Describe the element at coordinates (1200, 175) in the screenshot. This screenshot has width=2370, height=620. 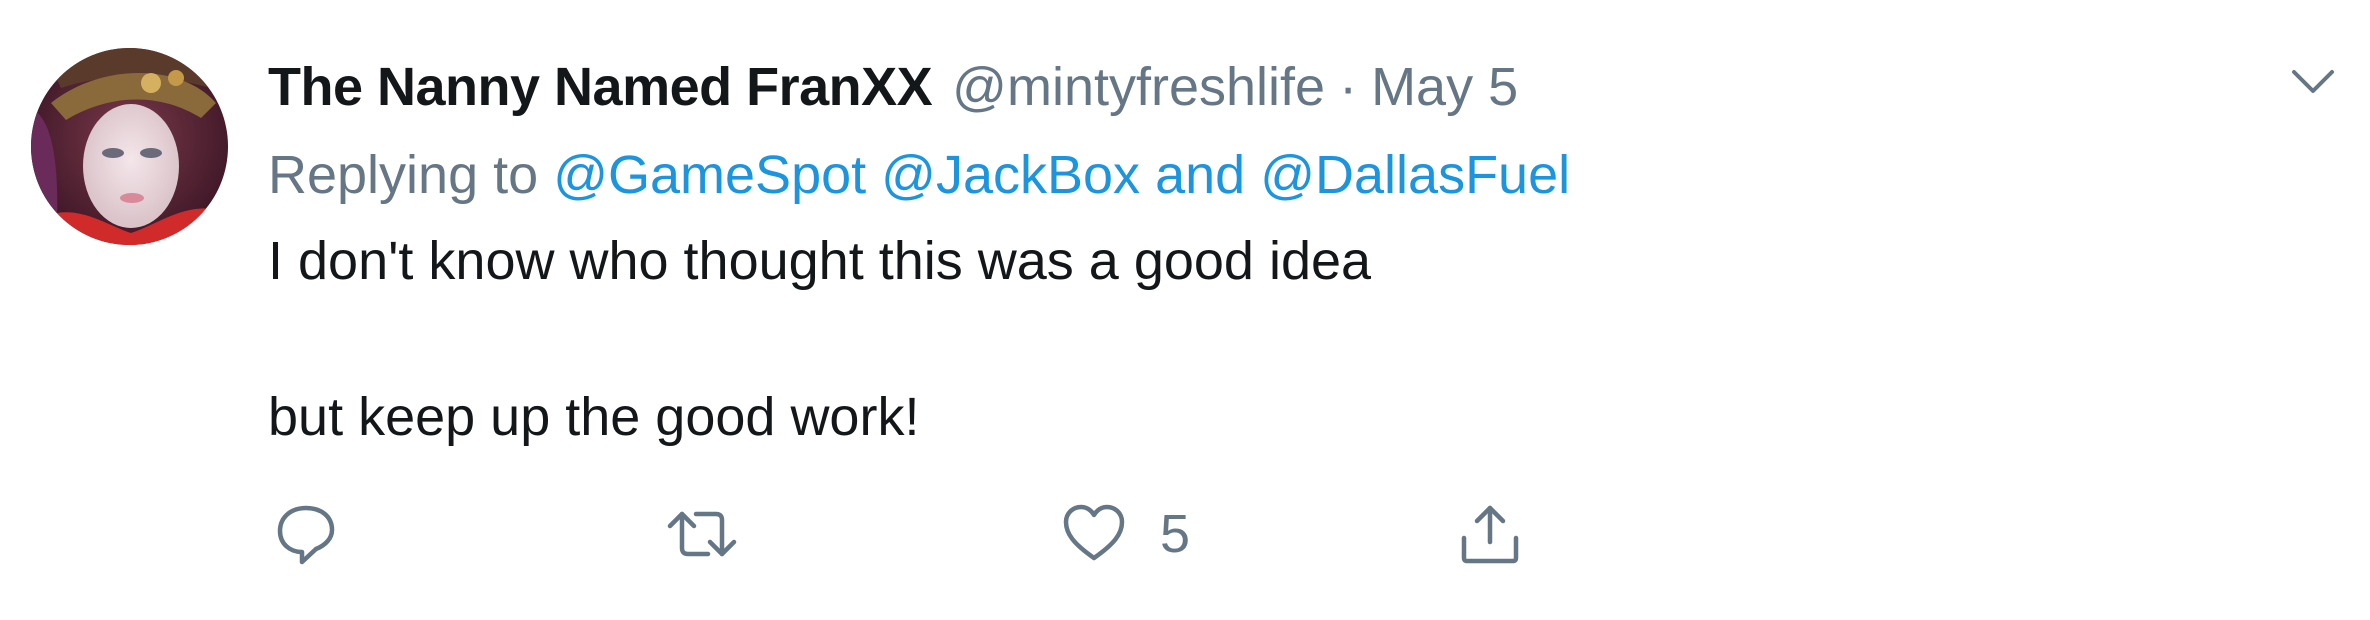
I see `mention-conjunction: and` at that location.